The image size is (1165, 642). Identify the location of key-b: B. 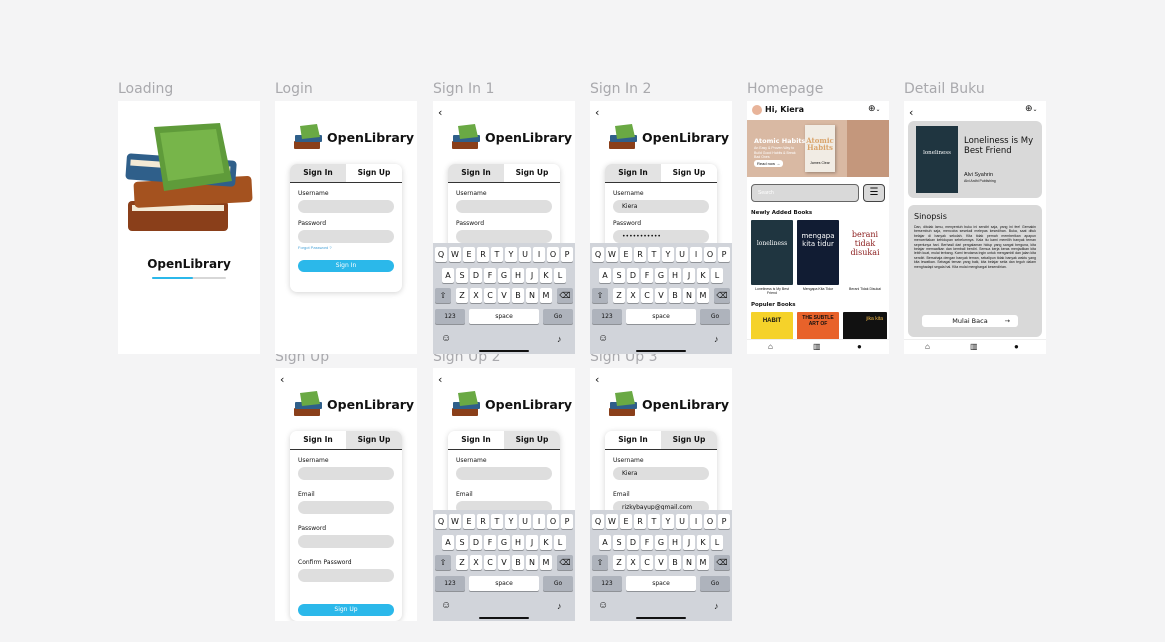
(518, 562).